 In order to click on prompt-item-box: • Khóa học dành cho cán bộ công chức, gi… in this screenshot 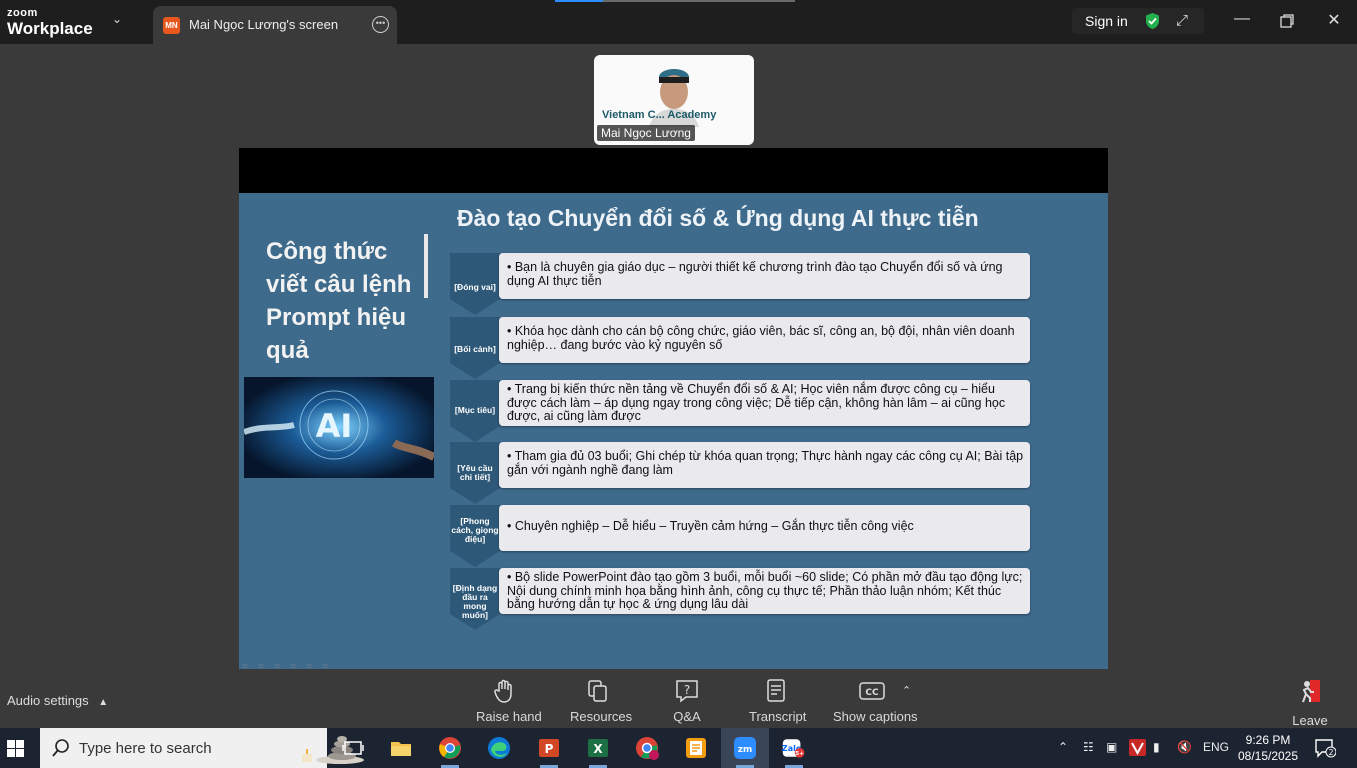, I will do `click(764, 340)`.